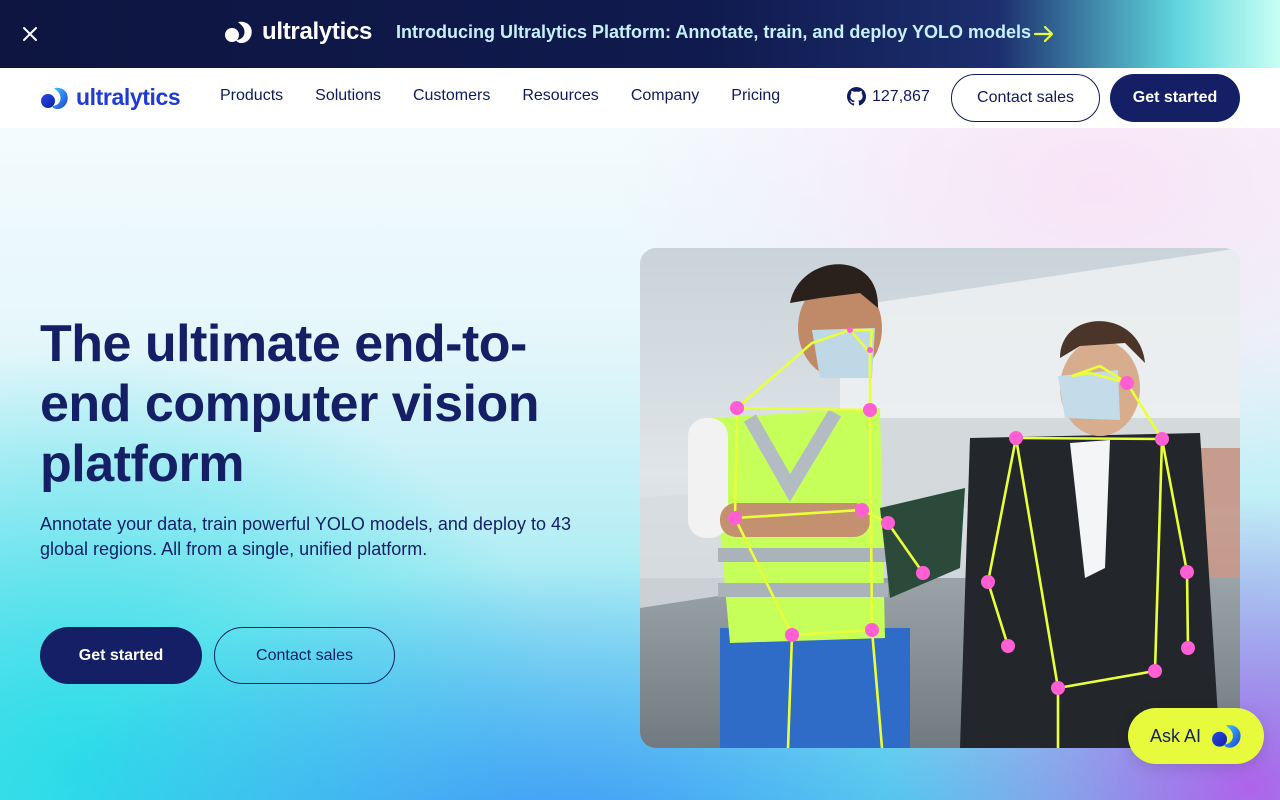 The image size is (1280, 800). Describe the element at coordinates (901, 96) in the screenshot. I see `github-star-count: 127,867` at that location.